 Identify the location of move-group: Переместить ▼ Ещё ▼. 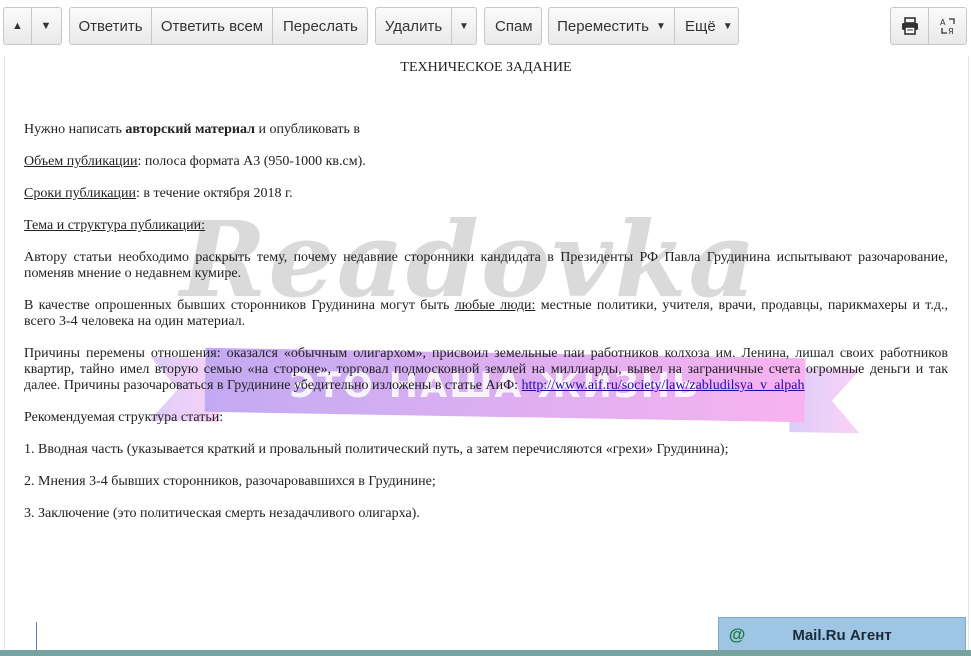
(643, 26).